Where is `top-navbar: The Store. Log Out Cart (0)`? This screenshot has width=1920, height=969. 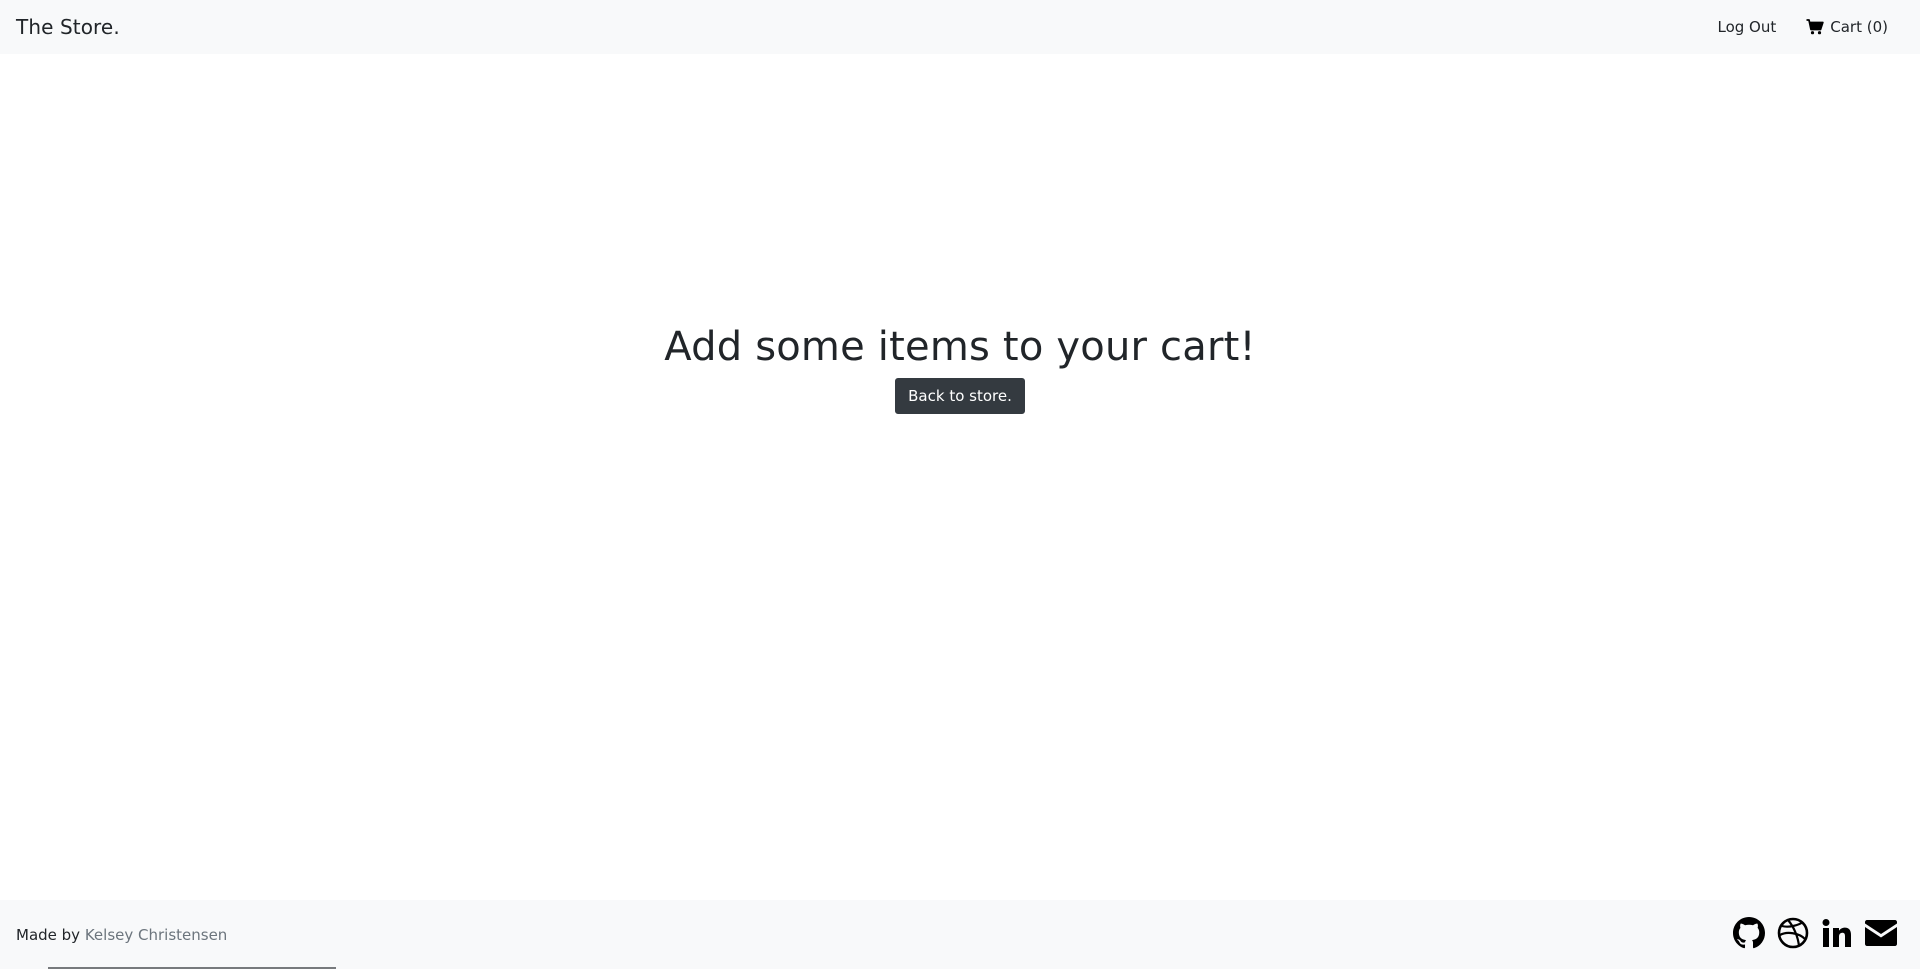 top-navbar: The Store. Log Out Cart (0) is located at coordinates (960, 27).